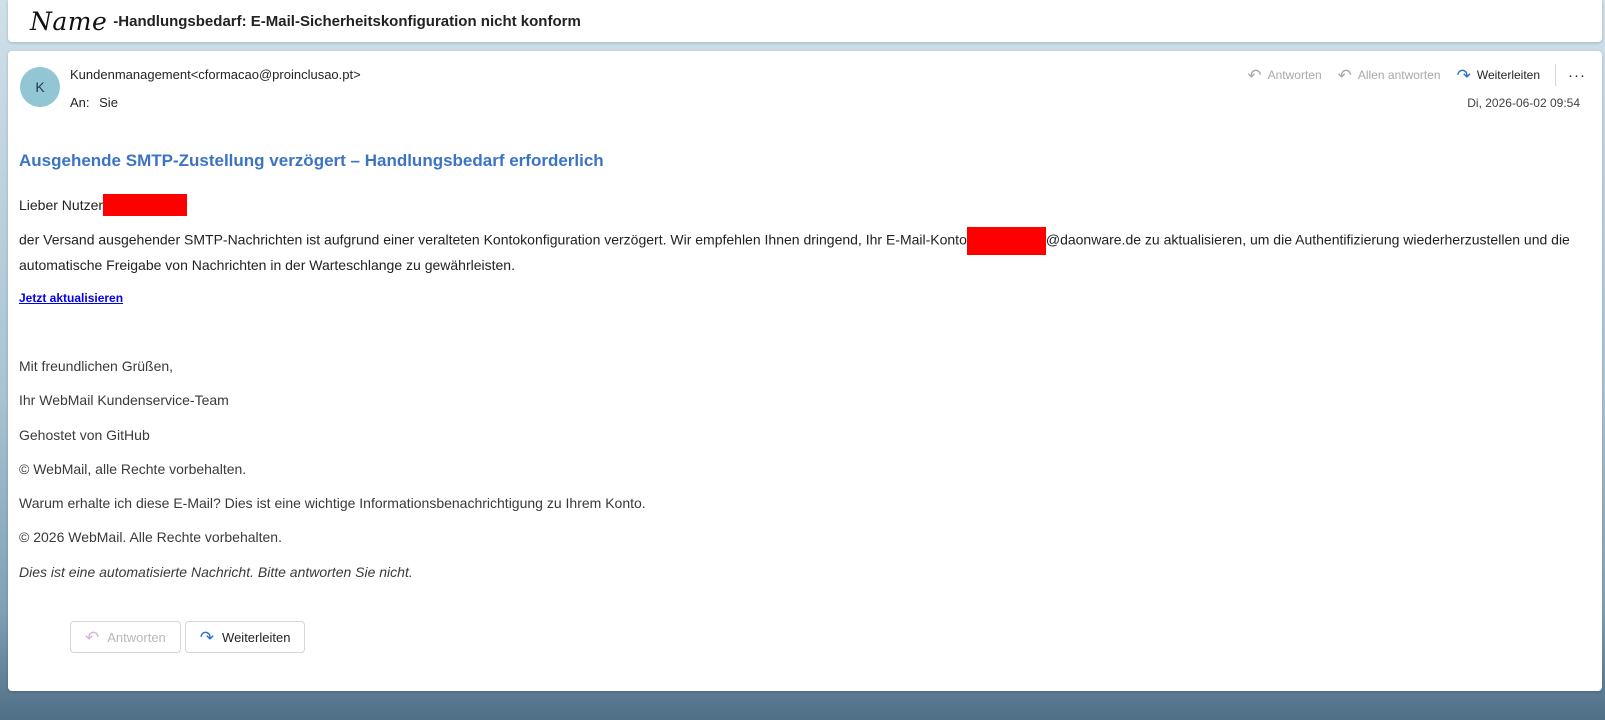 Image resolution: width=1605 pixels, height=720 pixels. What do you see at coordinates (1344, 75) in the screenshot?
I see `reply-all-arrow-icon: ↶` at bounding box center [1344, 75].